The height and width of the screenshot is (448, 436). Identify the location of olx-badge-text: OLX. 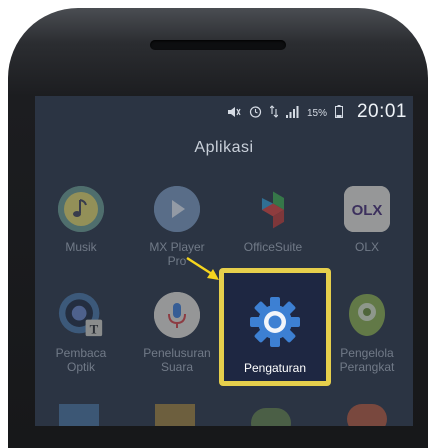
(367, 210).